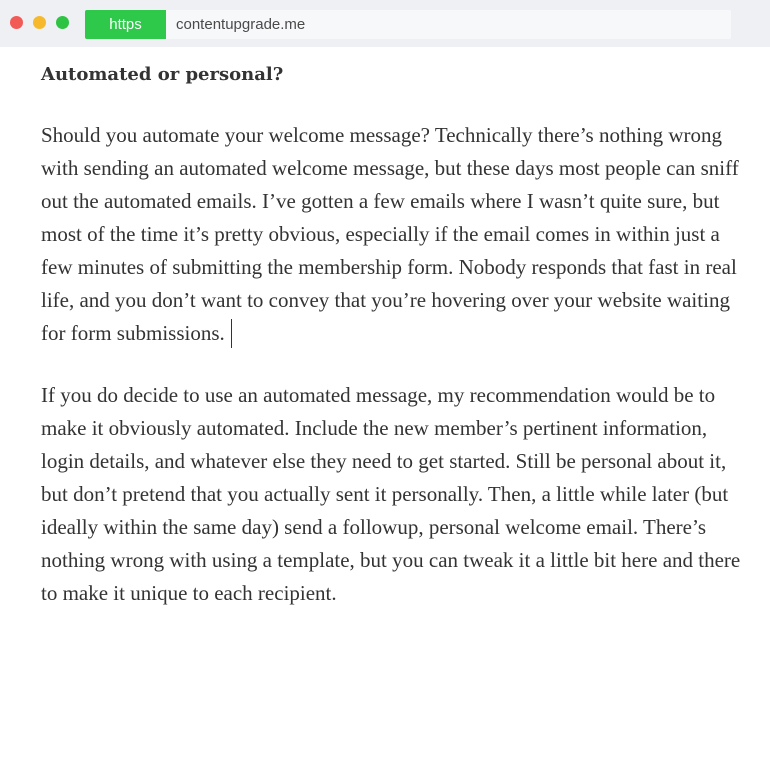 Image resolution: width=770 pixels, height=780 pixels. Describe the element at coordinates (125, 24) in the screenshot. I see `https-badge: https` at that location.